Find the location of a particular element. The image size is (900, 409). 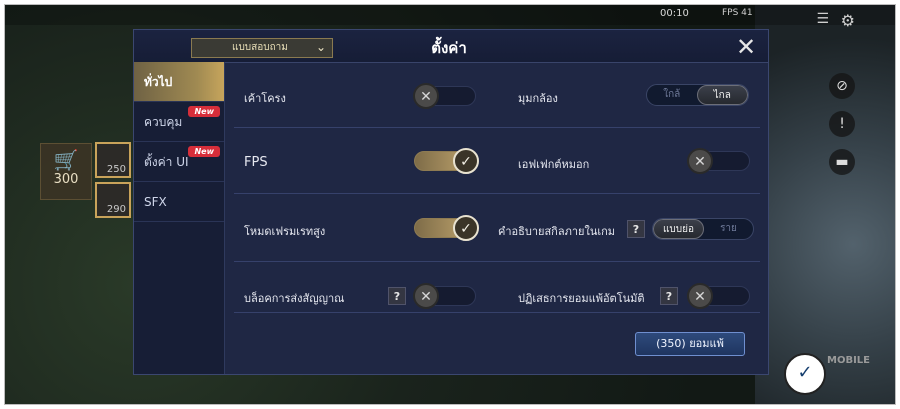

settings-sidebar: ทั่วไป ควบคุม New ตั้งค่า UI New SFX is located at coordinates (179, 218).